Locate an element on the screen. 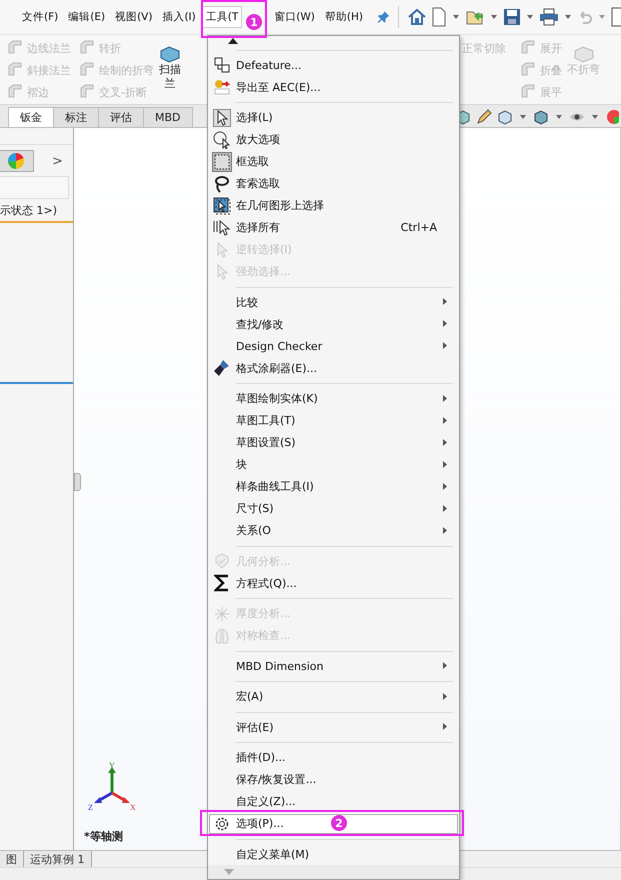  menu-item: 关系(O is located at coordinates (333, 531).